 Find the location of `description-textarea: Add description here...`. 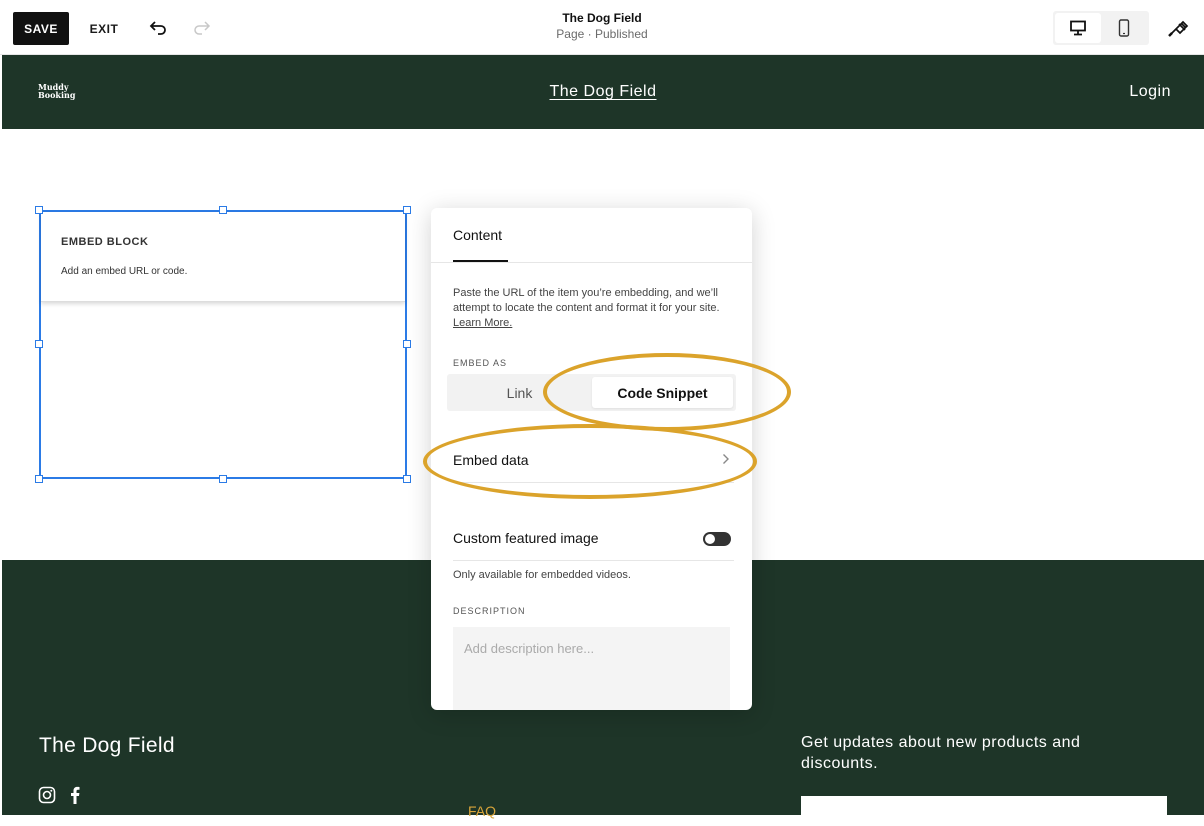

description-textarea: Add description here... is located at coordinates (591, 668).